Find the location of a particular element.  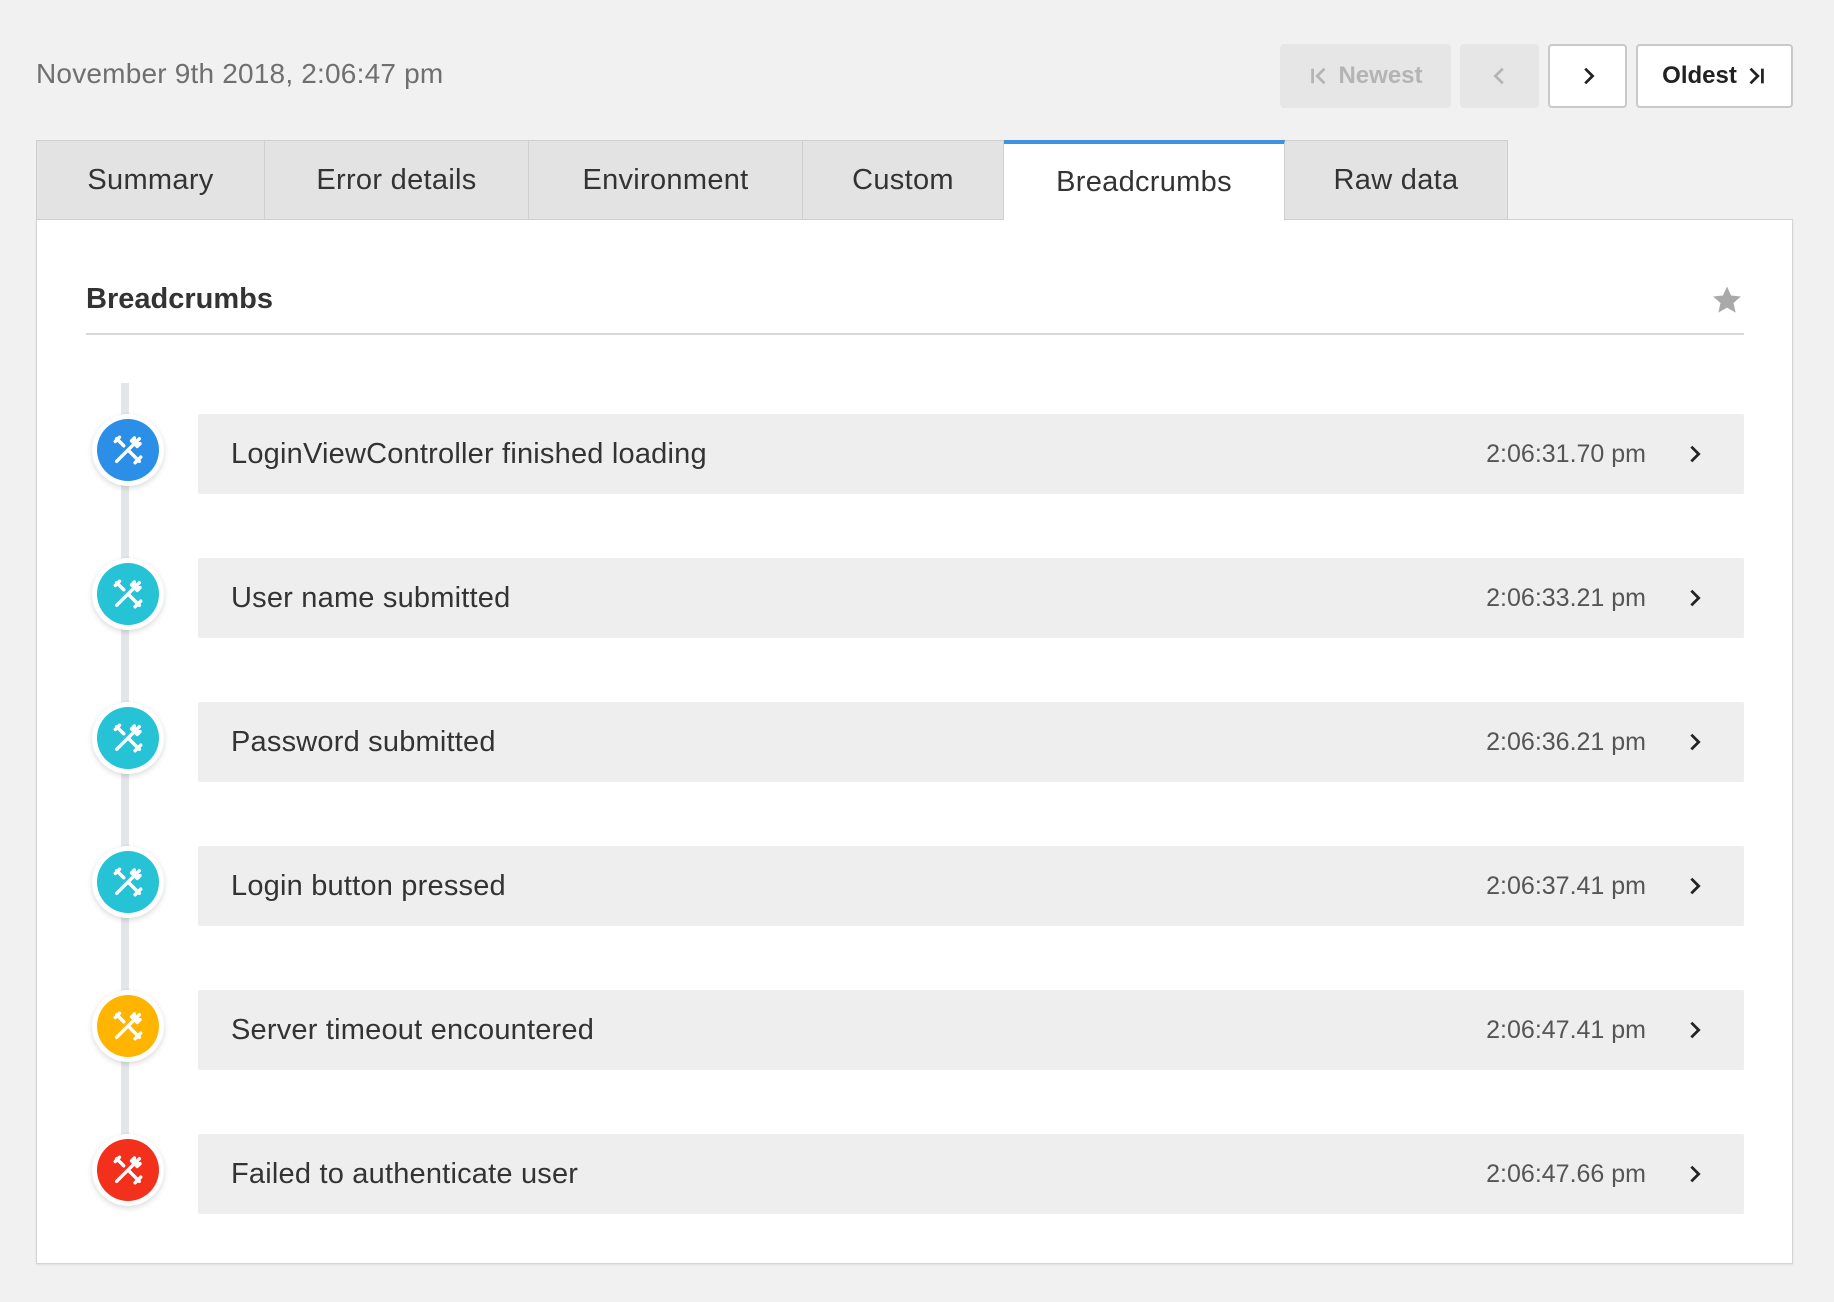

skip-first-icon is located at coordinates (1318, 76).